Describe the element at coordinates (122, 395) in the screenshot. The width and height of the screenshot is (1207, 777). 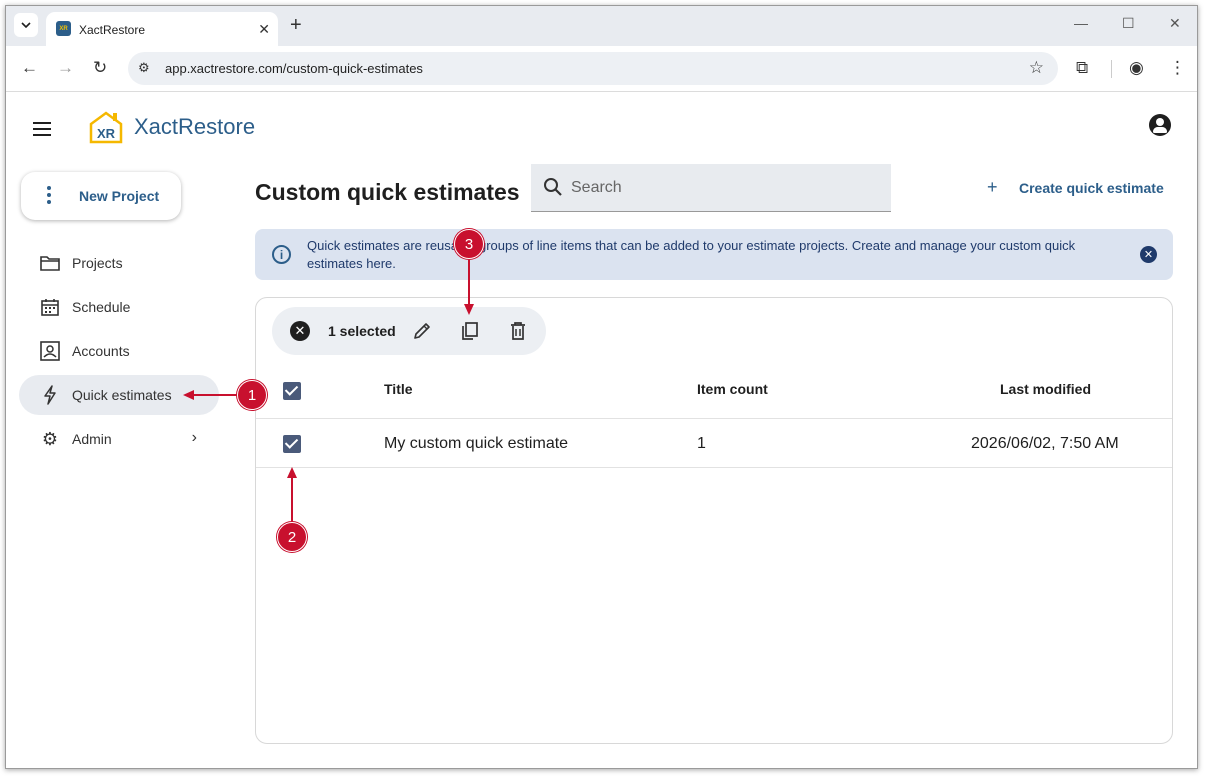
I see `sidebar-item-label: Quick estimates` at that location.